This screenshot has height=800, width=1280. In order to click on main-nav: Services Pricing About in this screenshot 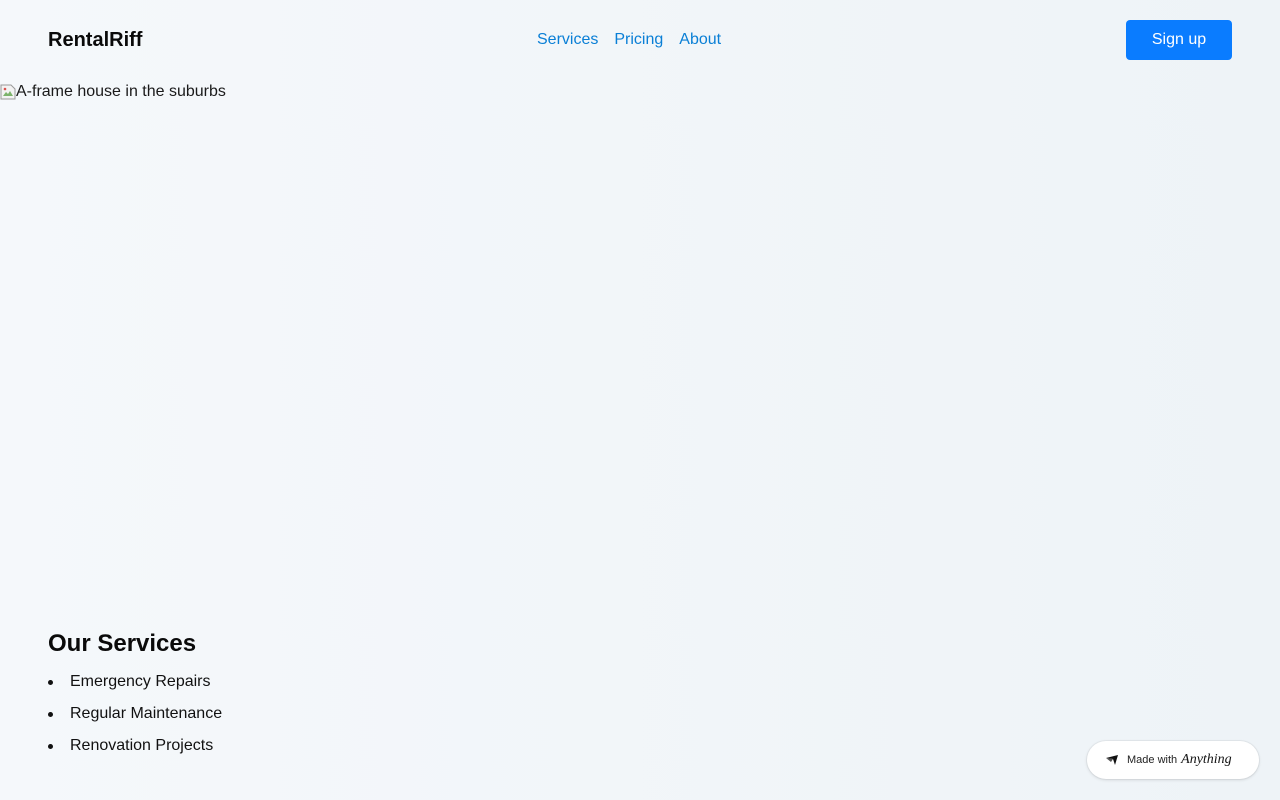, I will do `click(629, 40)`.